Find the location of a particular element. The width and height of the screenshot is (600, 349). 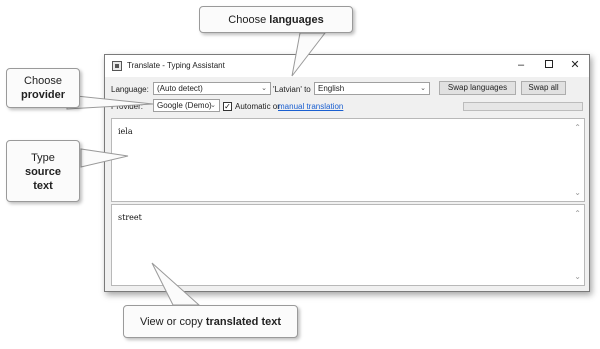

callout-source-bold2: text is located at coordinates (43, 186).